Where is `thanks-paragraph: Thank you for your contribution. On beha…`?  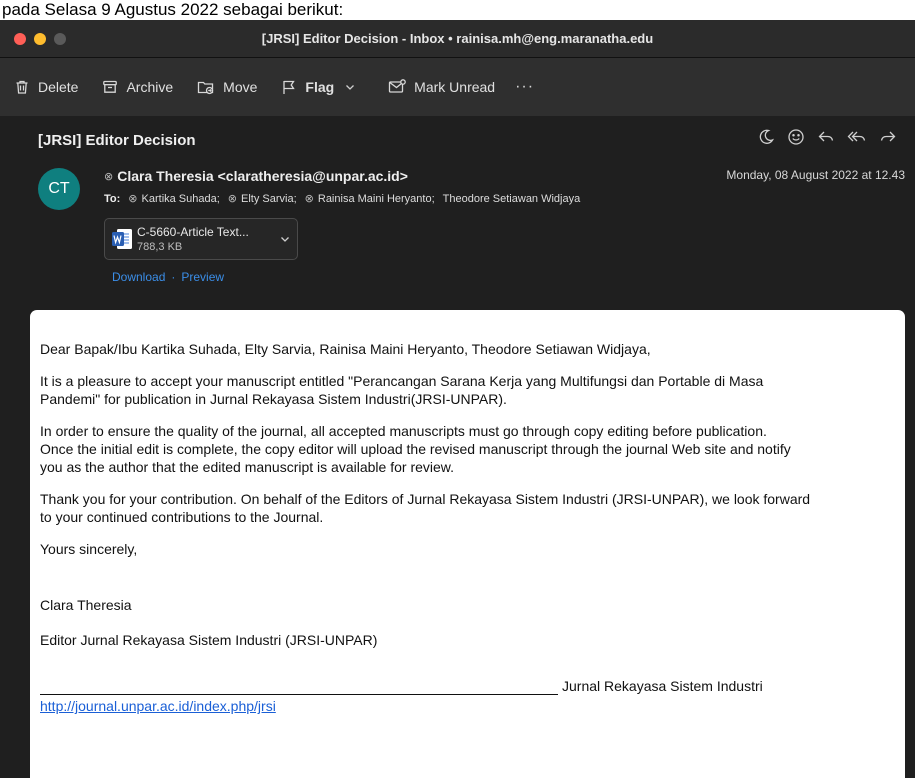
thanks-paragraph: Thank you for your contribution. On beha… is located at coordinates (425, 508).